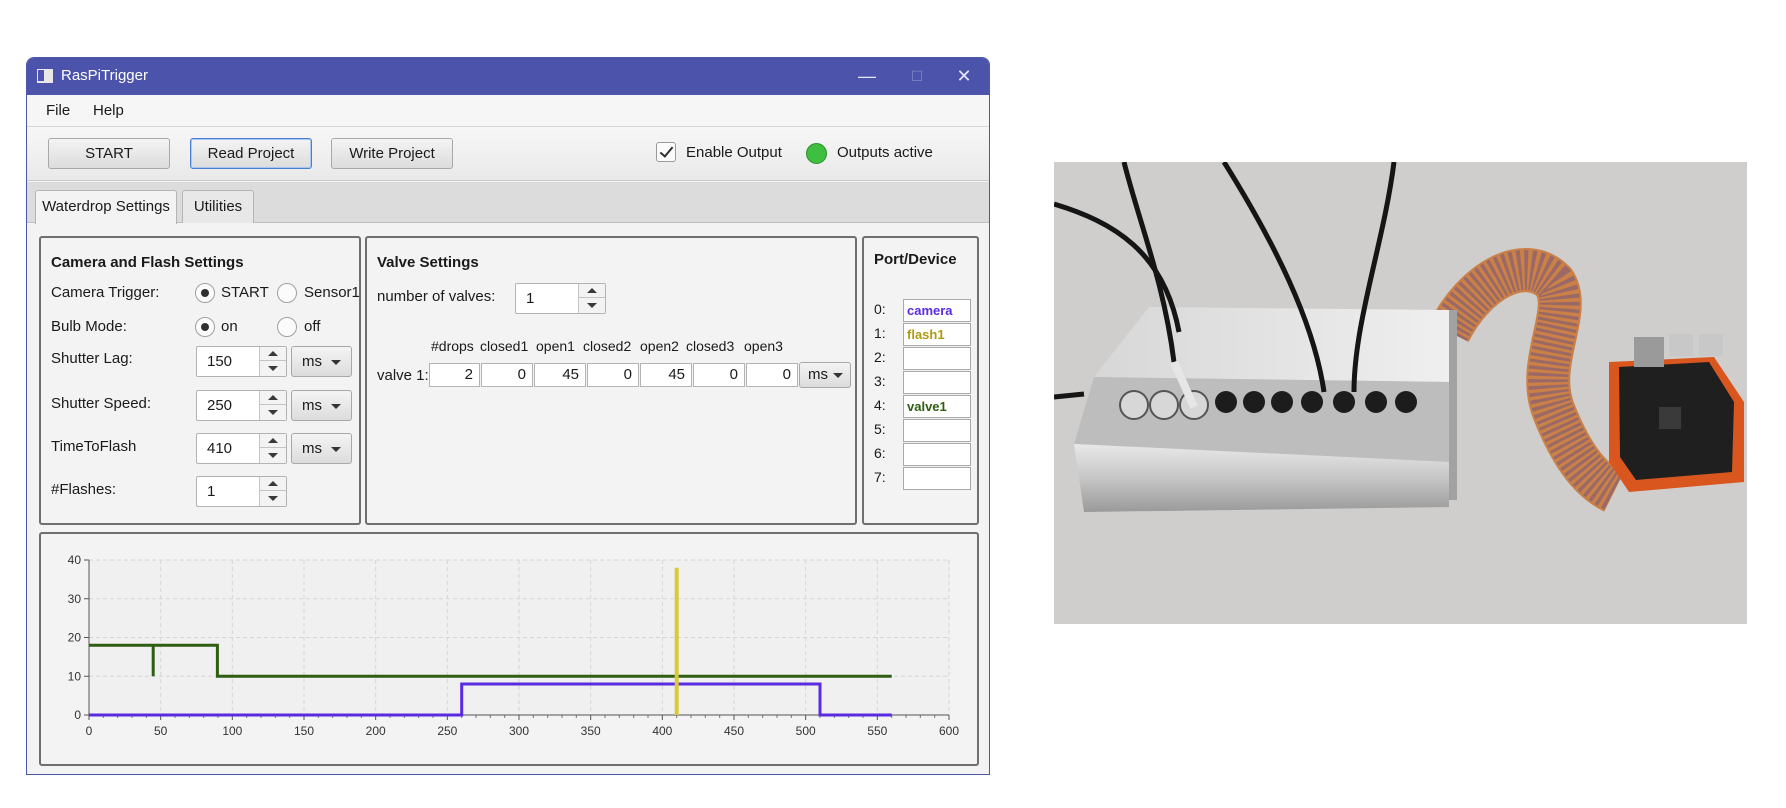 Image resolution: width=1786 pixels, height=808 pixels. What do you see at coordinates (94, 446) in the screenshot?
I see `time-to-flash-label: TimeToFlash` at bounding box center [94, 446].